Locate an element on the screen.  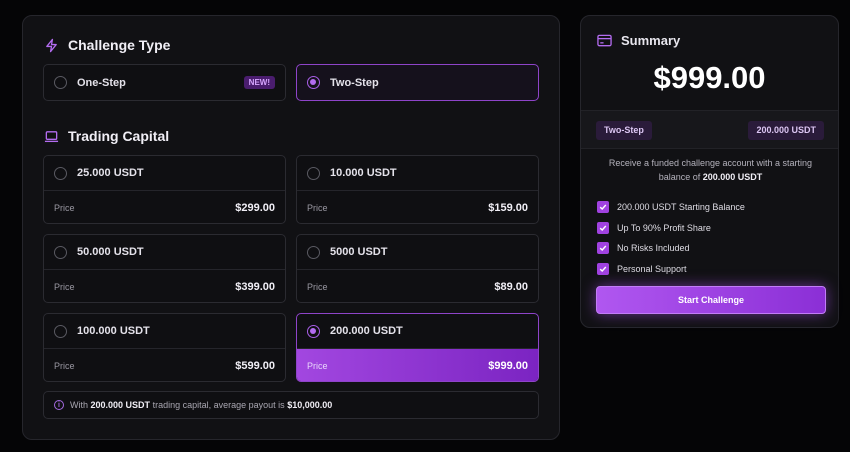
option-label: One-Step is located at coordinates (101, 82).